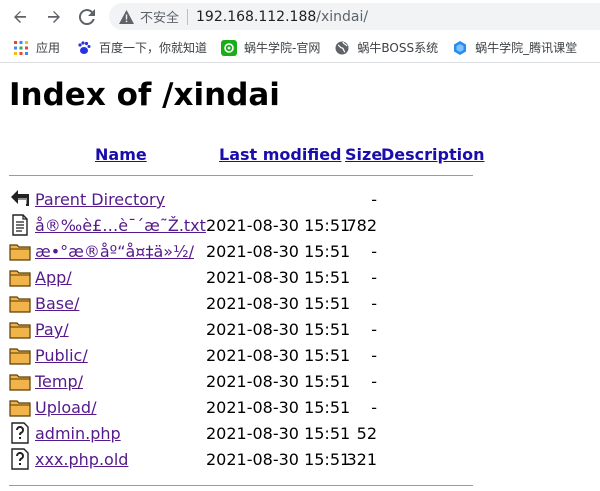  What do you see at coordinates (126, 17) in the screenshot?
I see `warning-triangle-icon` at bounding box center [126, 17].